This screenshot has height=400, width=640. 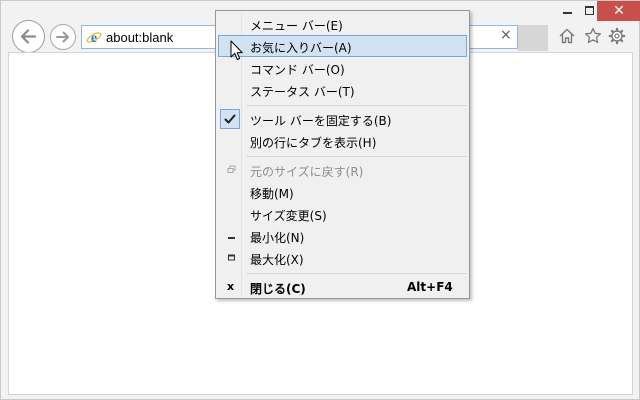 What do you see at coordinates (313, 143) in the screenshot?
I see `menu-item-label: 別の行にタブを表示(H)` at bounding box center [313, 143].